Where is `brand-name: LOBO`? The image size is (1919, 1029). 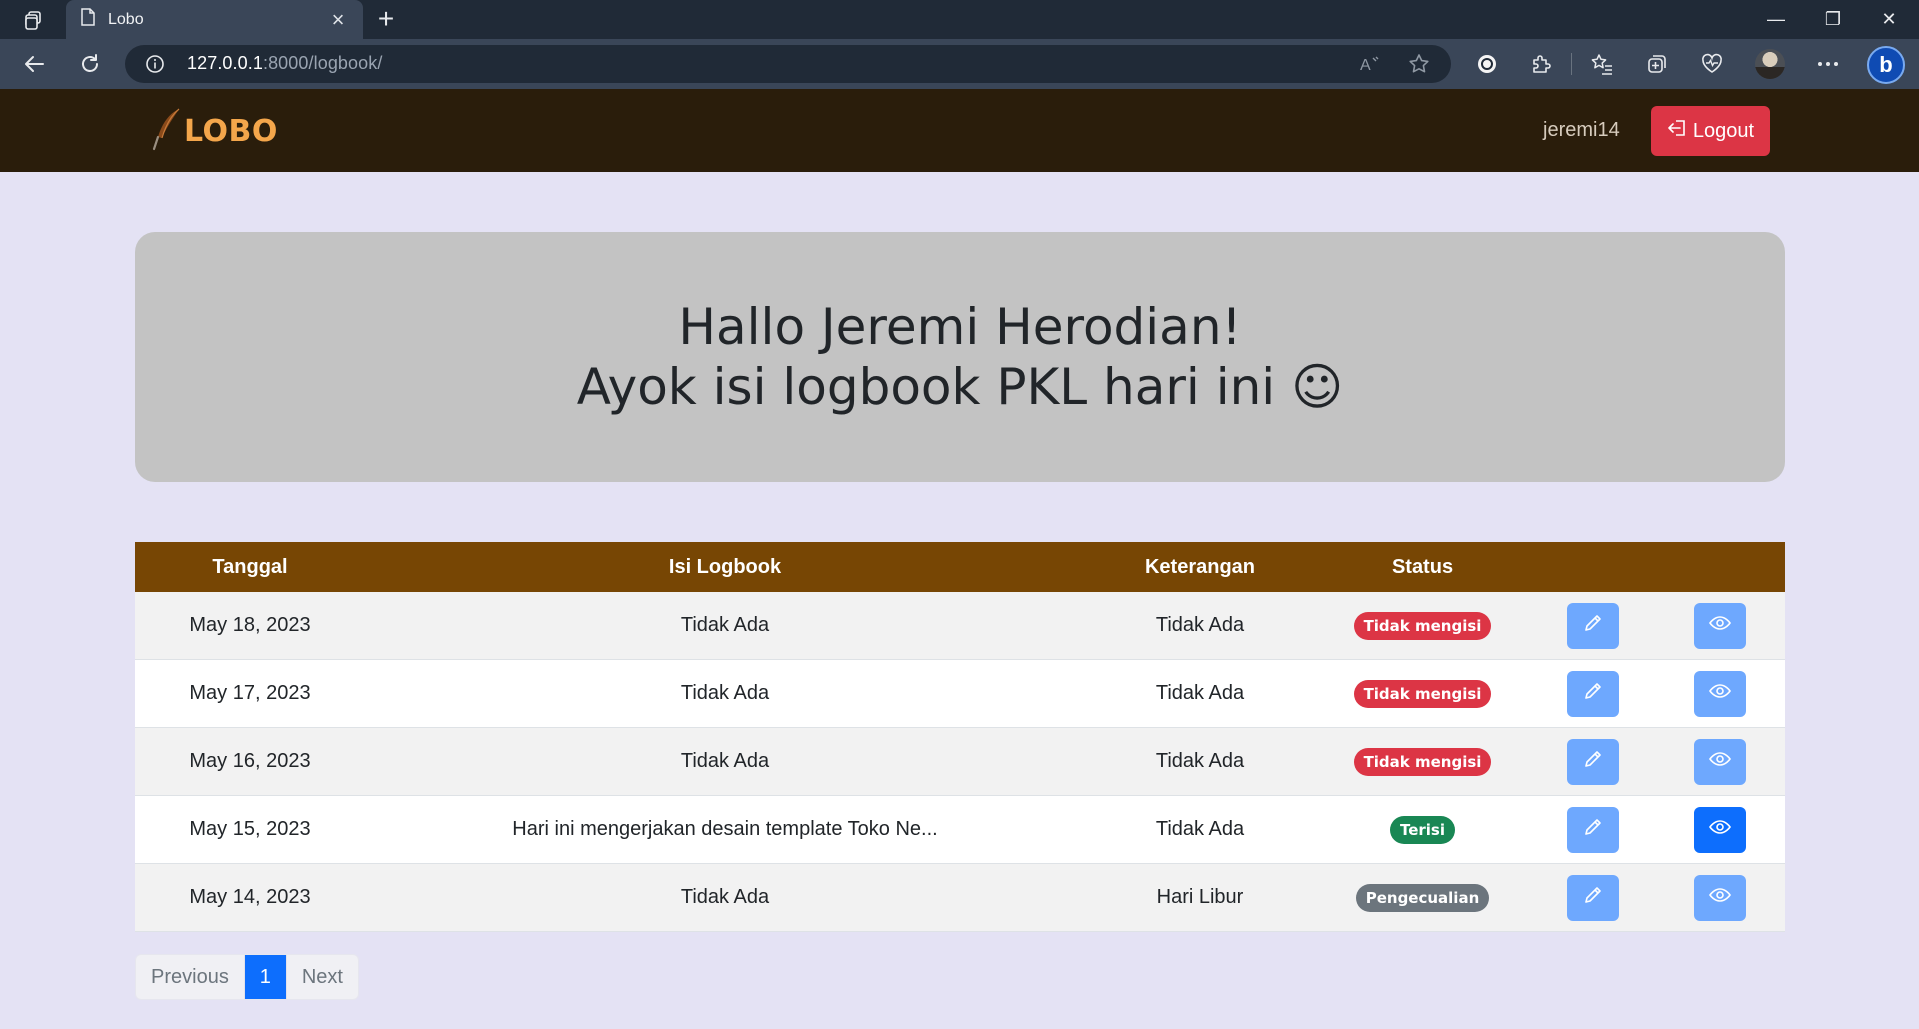
brand-name: LOBO is located at coordinates (231, 131).